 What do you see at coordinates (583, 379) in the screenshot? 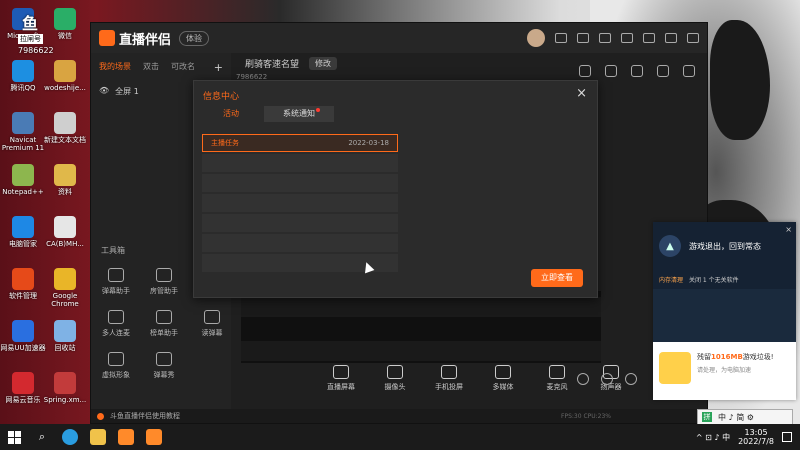
I see `camera-icon` at bounding box center [583, 379].